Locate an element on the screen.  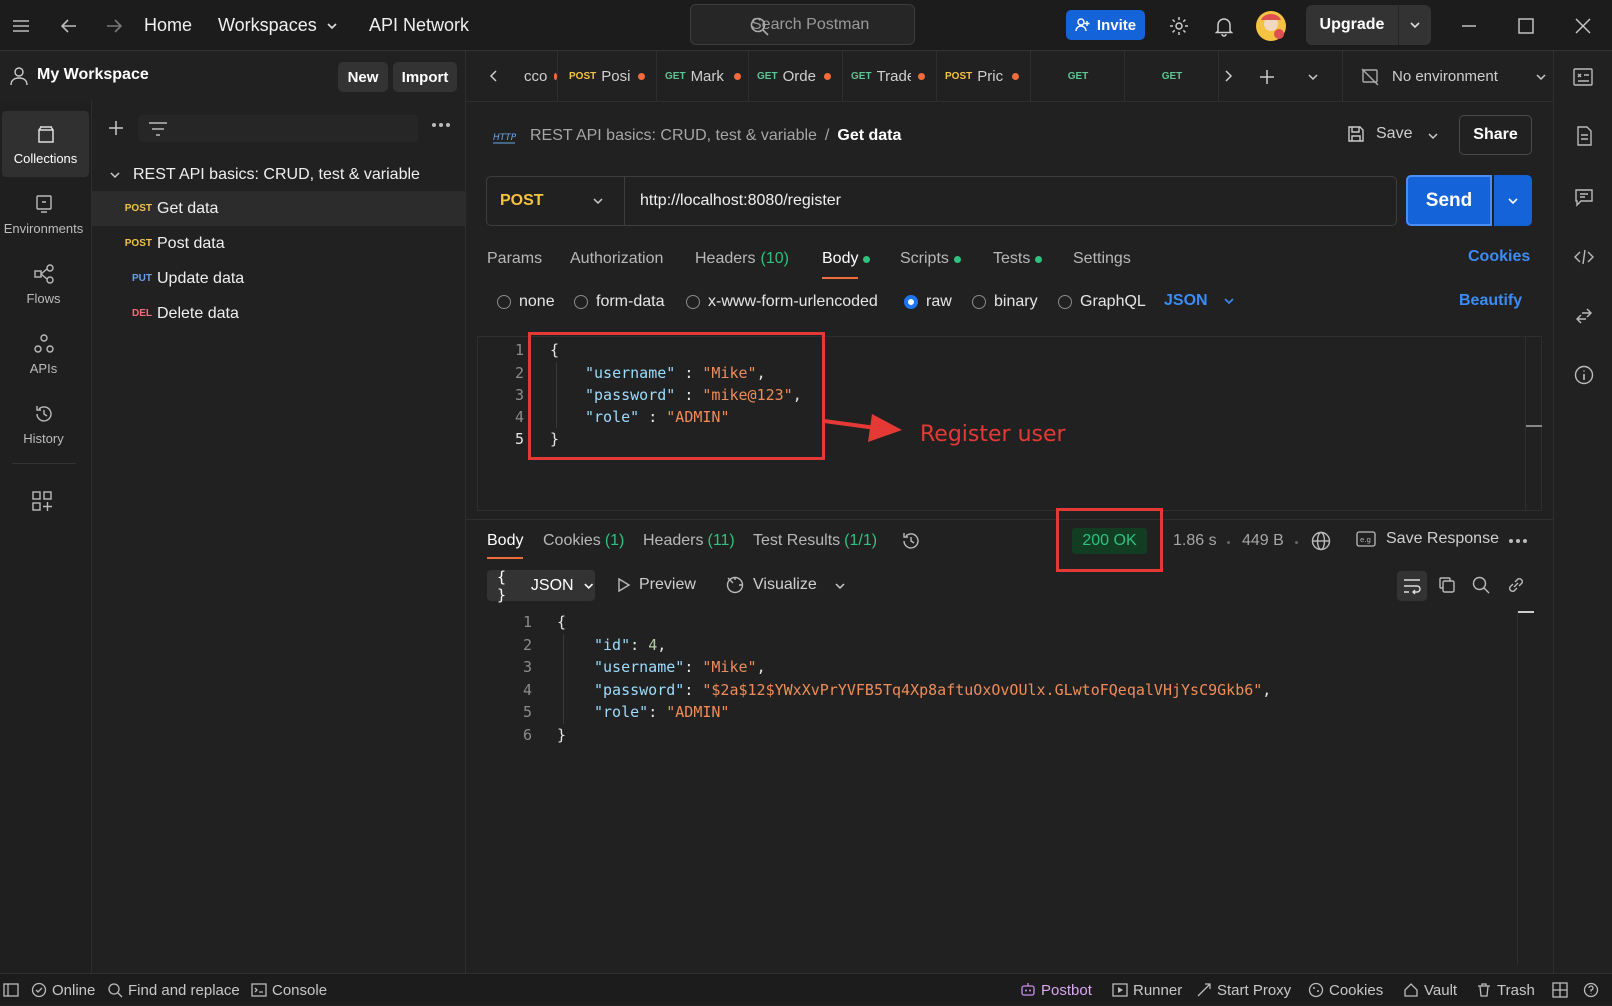
radio-none: none is located at coordinates (526, 302).